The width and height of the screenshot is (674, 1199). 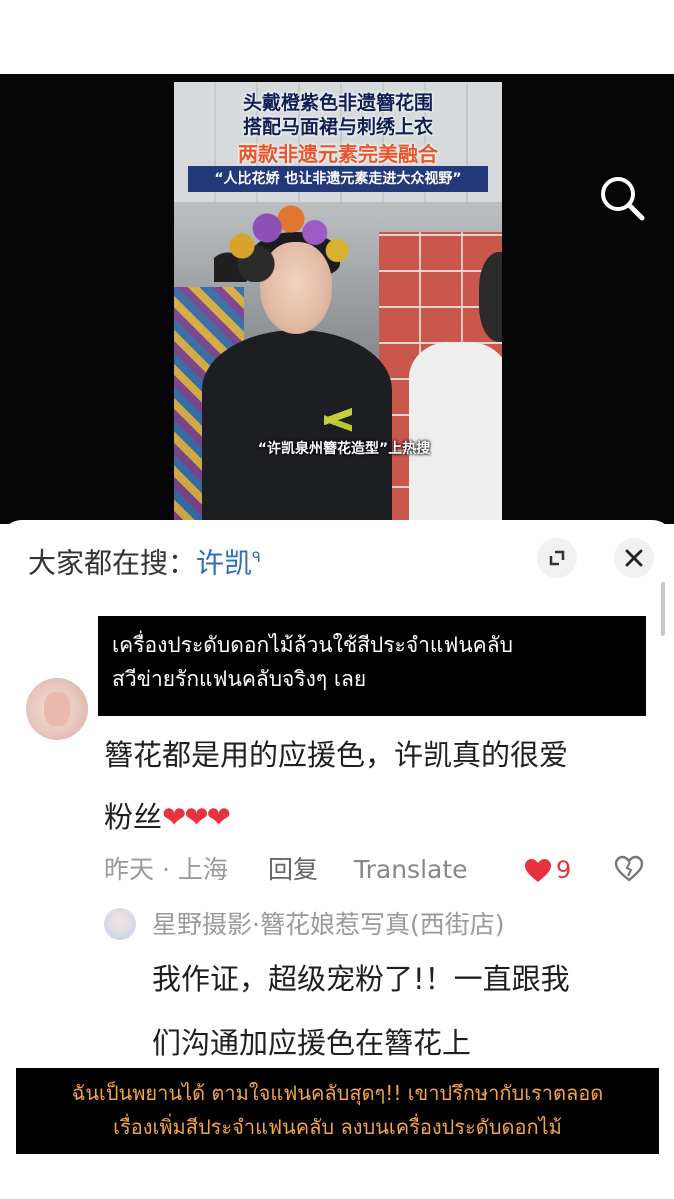 I want to click on video-caption-line1: 头戴橙紫色非遗簪花围, so click(x=337, y=103).